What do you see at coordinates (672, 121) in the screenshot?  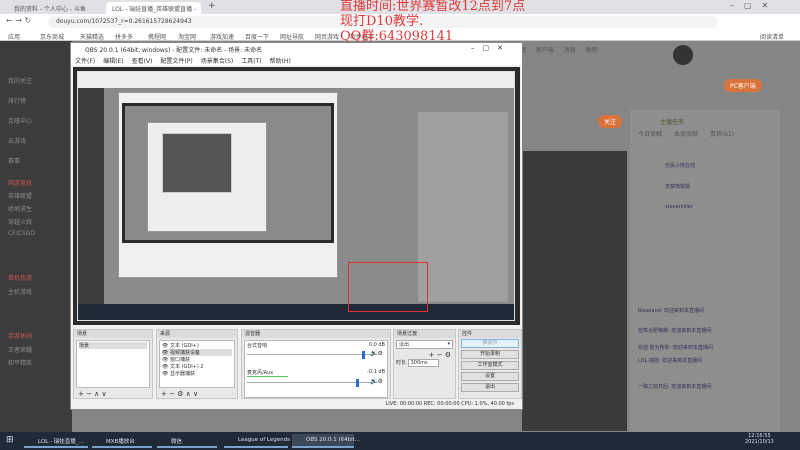 I see `streamer-tasks: 主播任务` at bounding box center [672, 121].